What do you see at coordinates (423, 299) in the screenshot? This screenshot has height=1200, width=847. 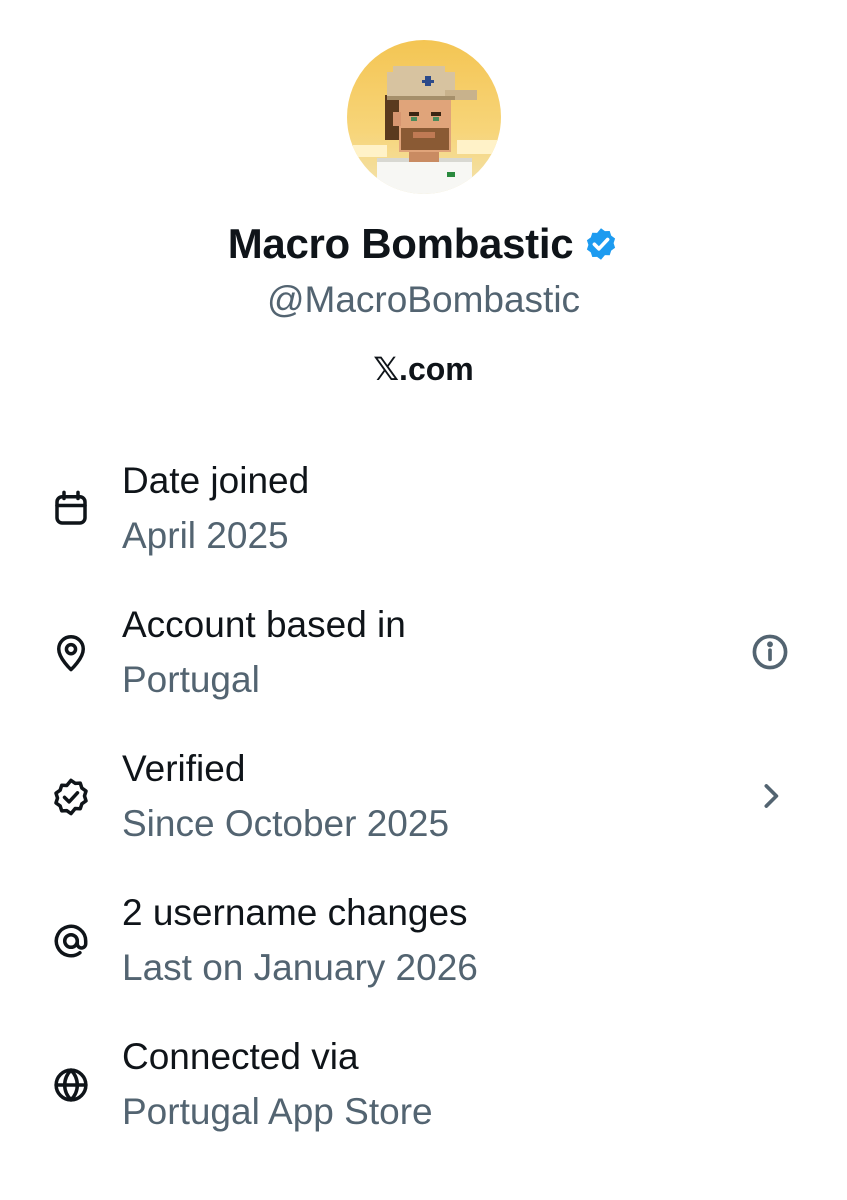 I see `username-handle: @MacroBombastic` at bounding box center [423, 299].